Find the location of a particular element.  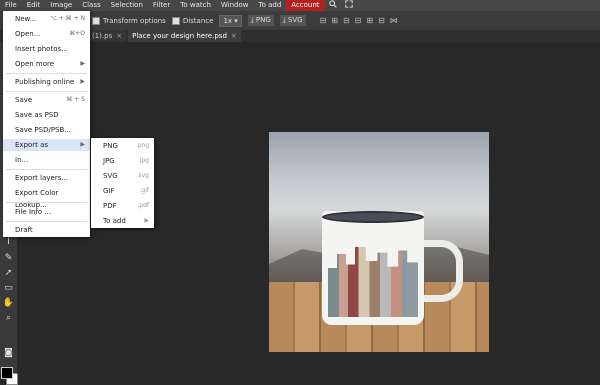

mug-handle is located at coordinates (441, 271).